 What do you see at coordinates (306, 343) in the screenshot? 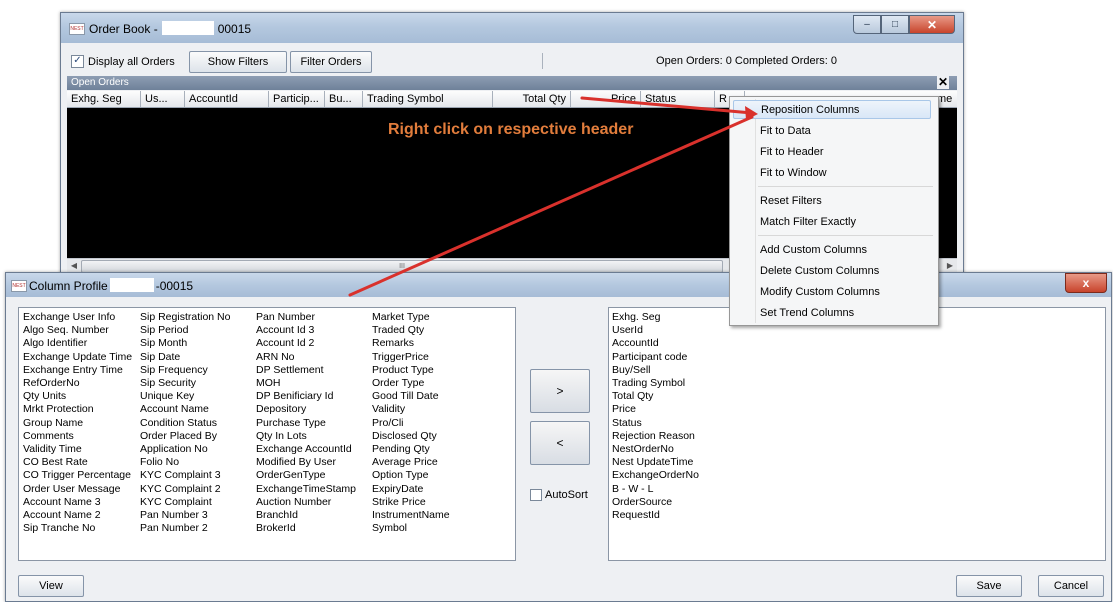
I see `available-column-item: Account Id 2` at bounding box center [306, 343].